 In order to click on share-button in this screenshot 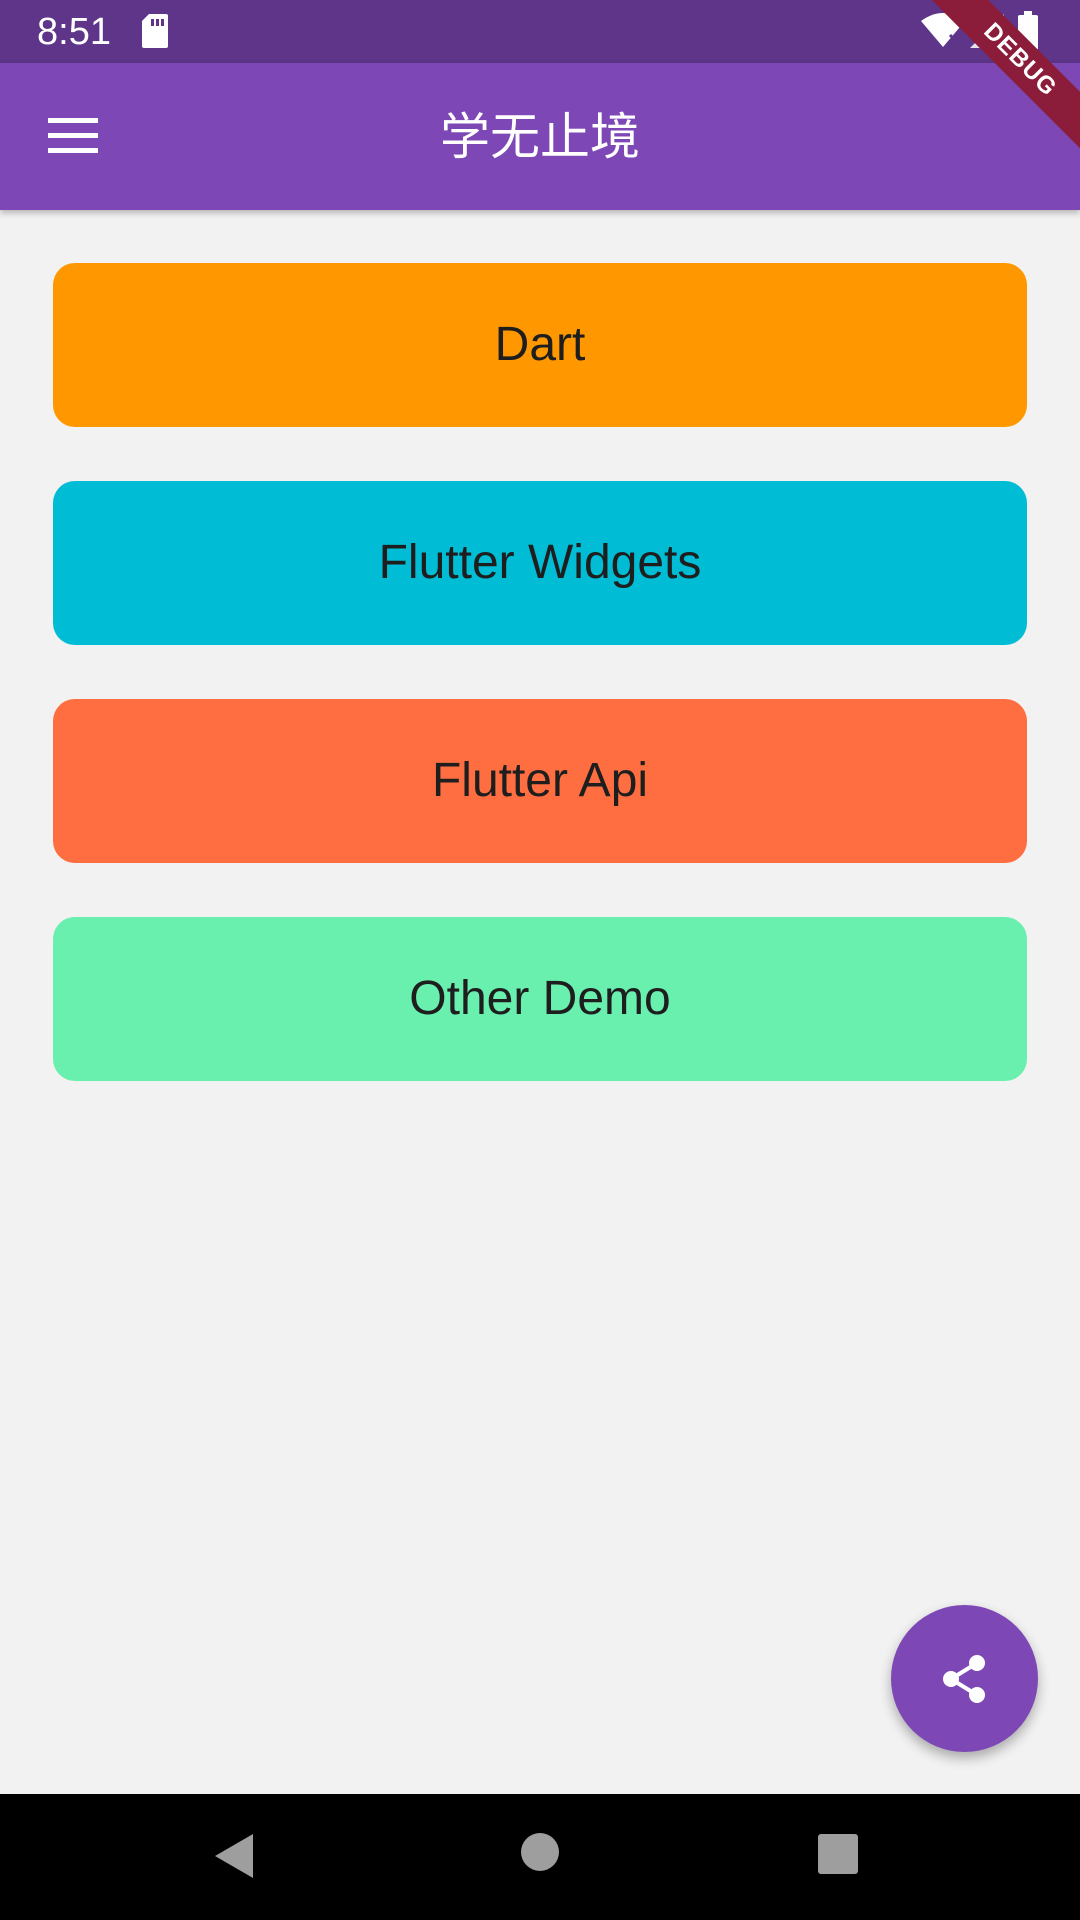, I will do `click(964, 1678)`.